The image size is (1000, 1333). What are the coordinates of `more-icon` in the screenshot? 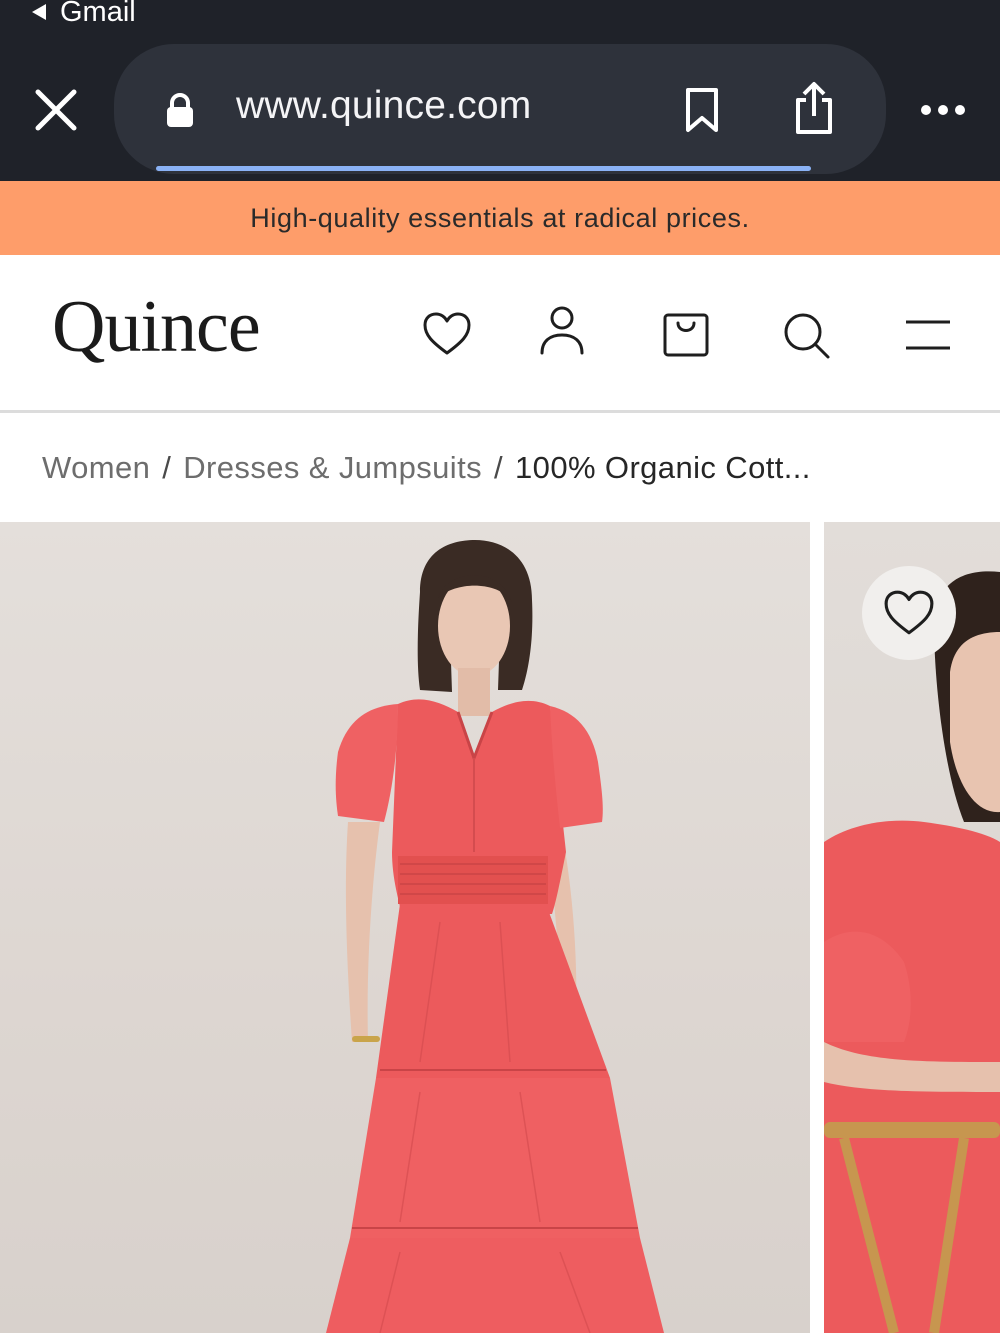 It's located at (943, 110).